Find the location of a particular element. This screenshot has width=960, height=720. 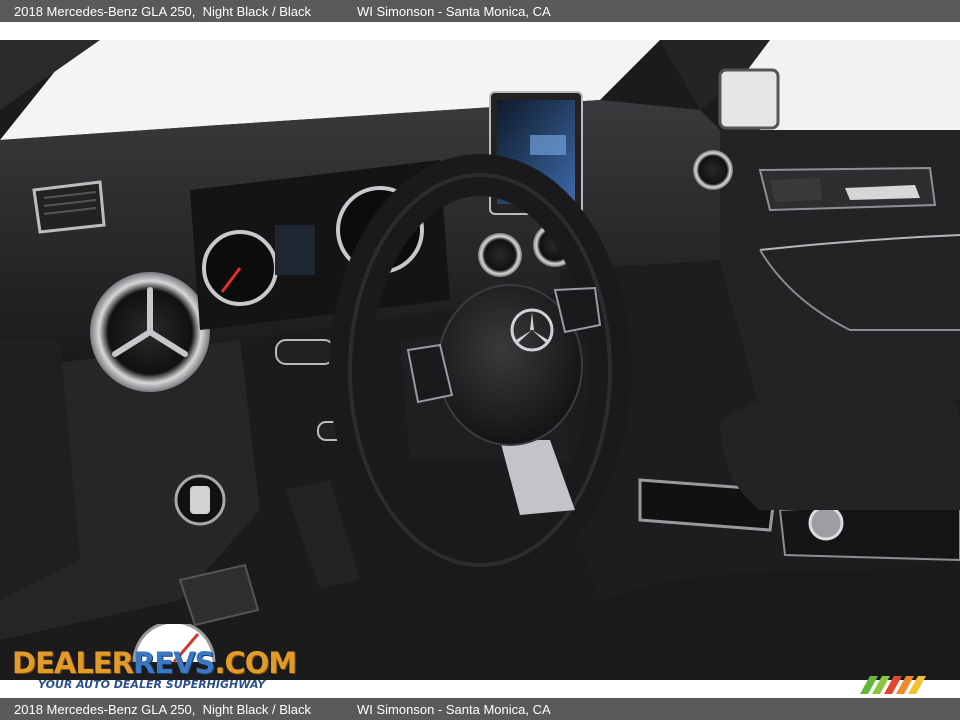

logo-part3: .COM is located at coordinates (255, 663).